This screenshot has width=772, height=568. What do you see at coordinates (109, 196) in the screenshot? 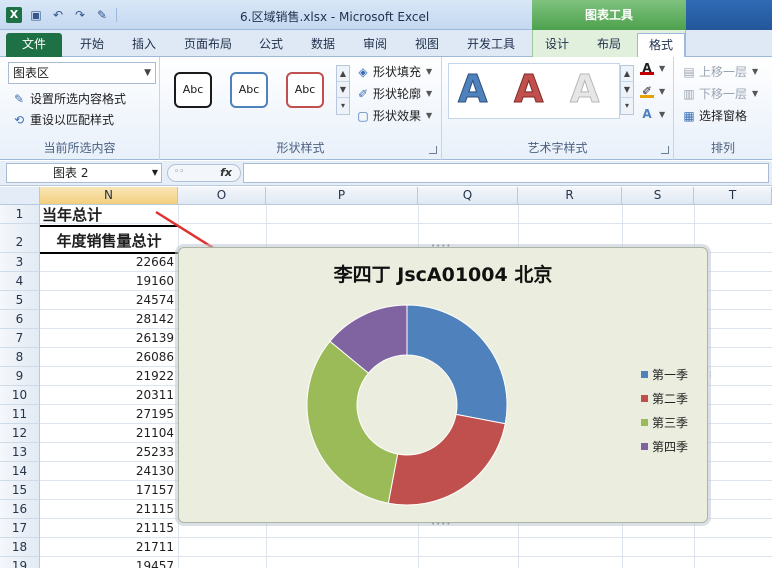
I see `column-header-n: N` at bounding box center [109, 196].